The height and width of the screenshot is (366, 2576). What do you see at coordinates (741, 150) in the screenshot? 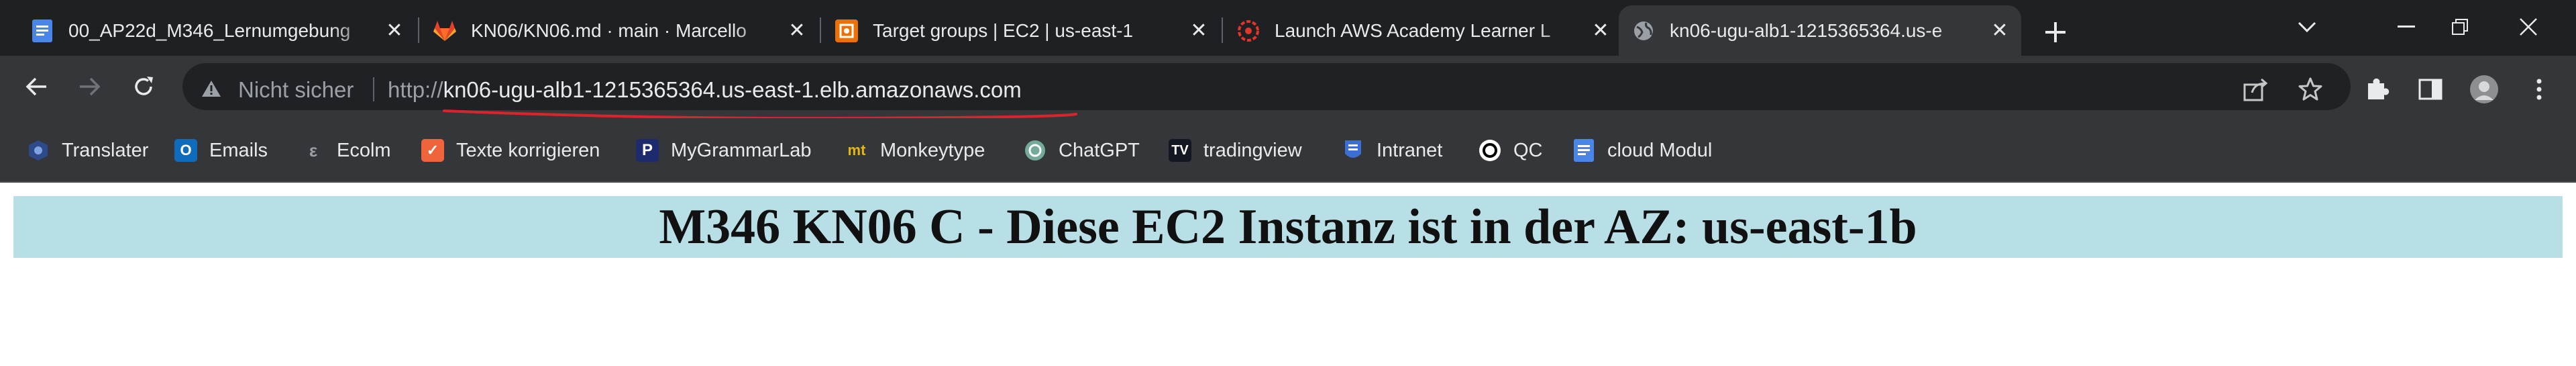
I see `bookmark-label: MyGrammarLab` at bounding box center [741, 150].